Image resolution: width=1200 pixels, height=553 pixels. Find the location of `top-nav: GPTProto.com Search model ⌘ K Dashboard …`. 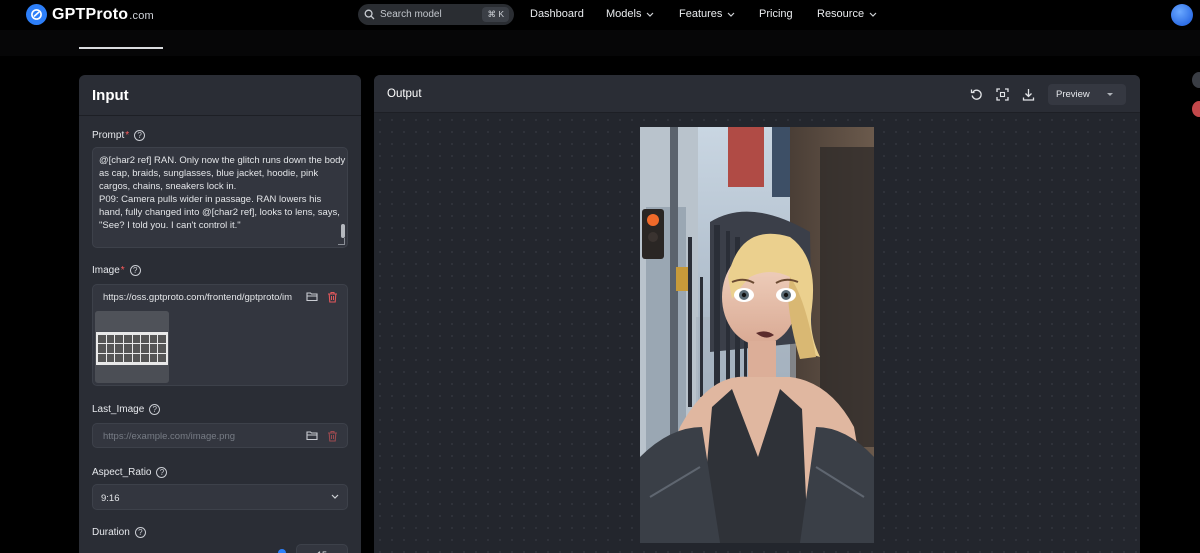

top-nav: GPTProto.com Search model ⌘ K Dashboard … is located at coordinates (600, 15).